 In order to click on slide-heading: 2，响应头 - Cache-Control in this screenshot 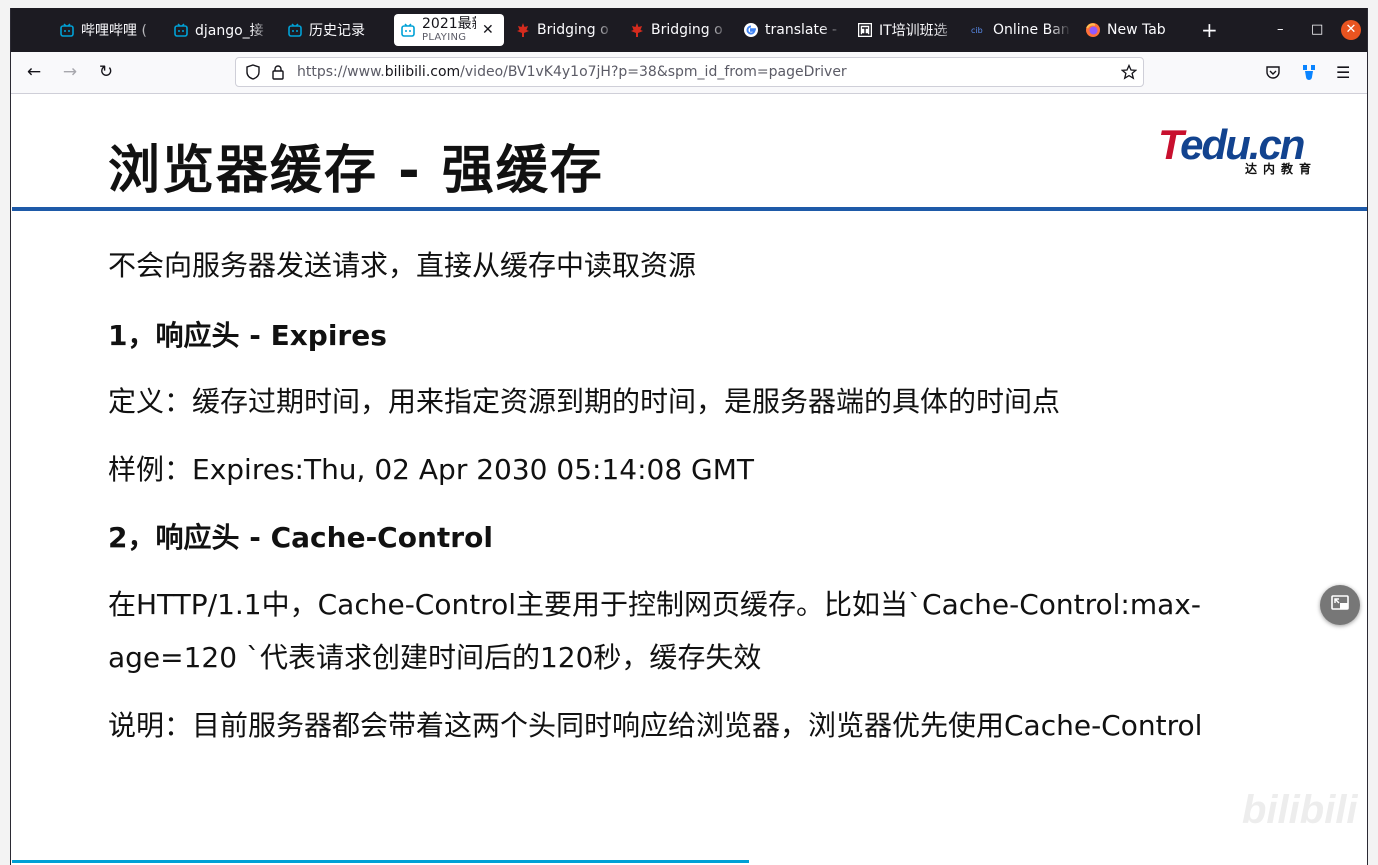, I will do `click(300, 537)`.